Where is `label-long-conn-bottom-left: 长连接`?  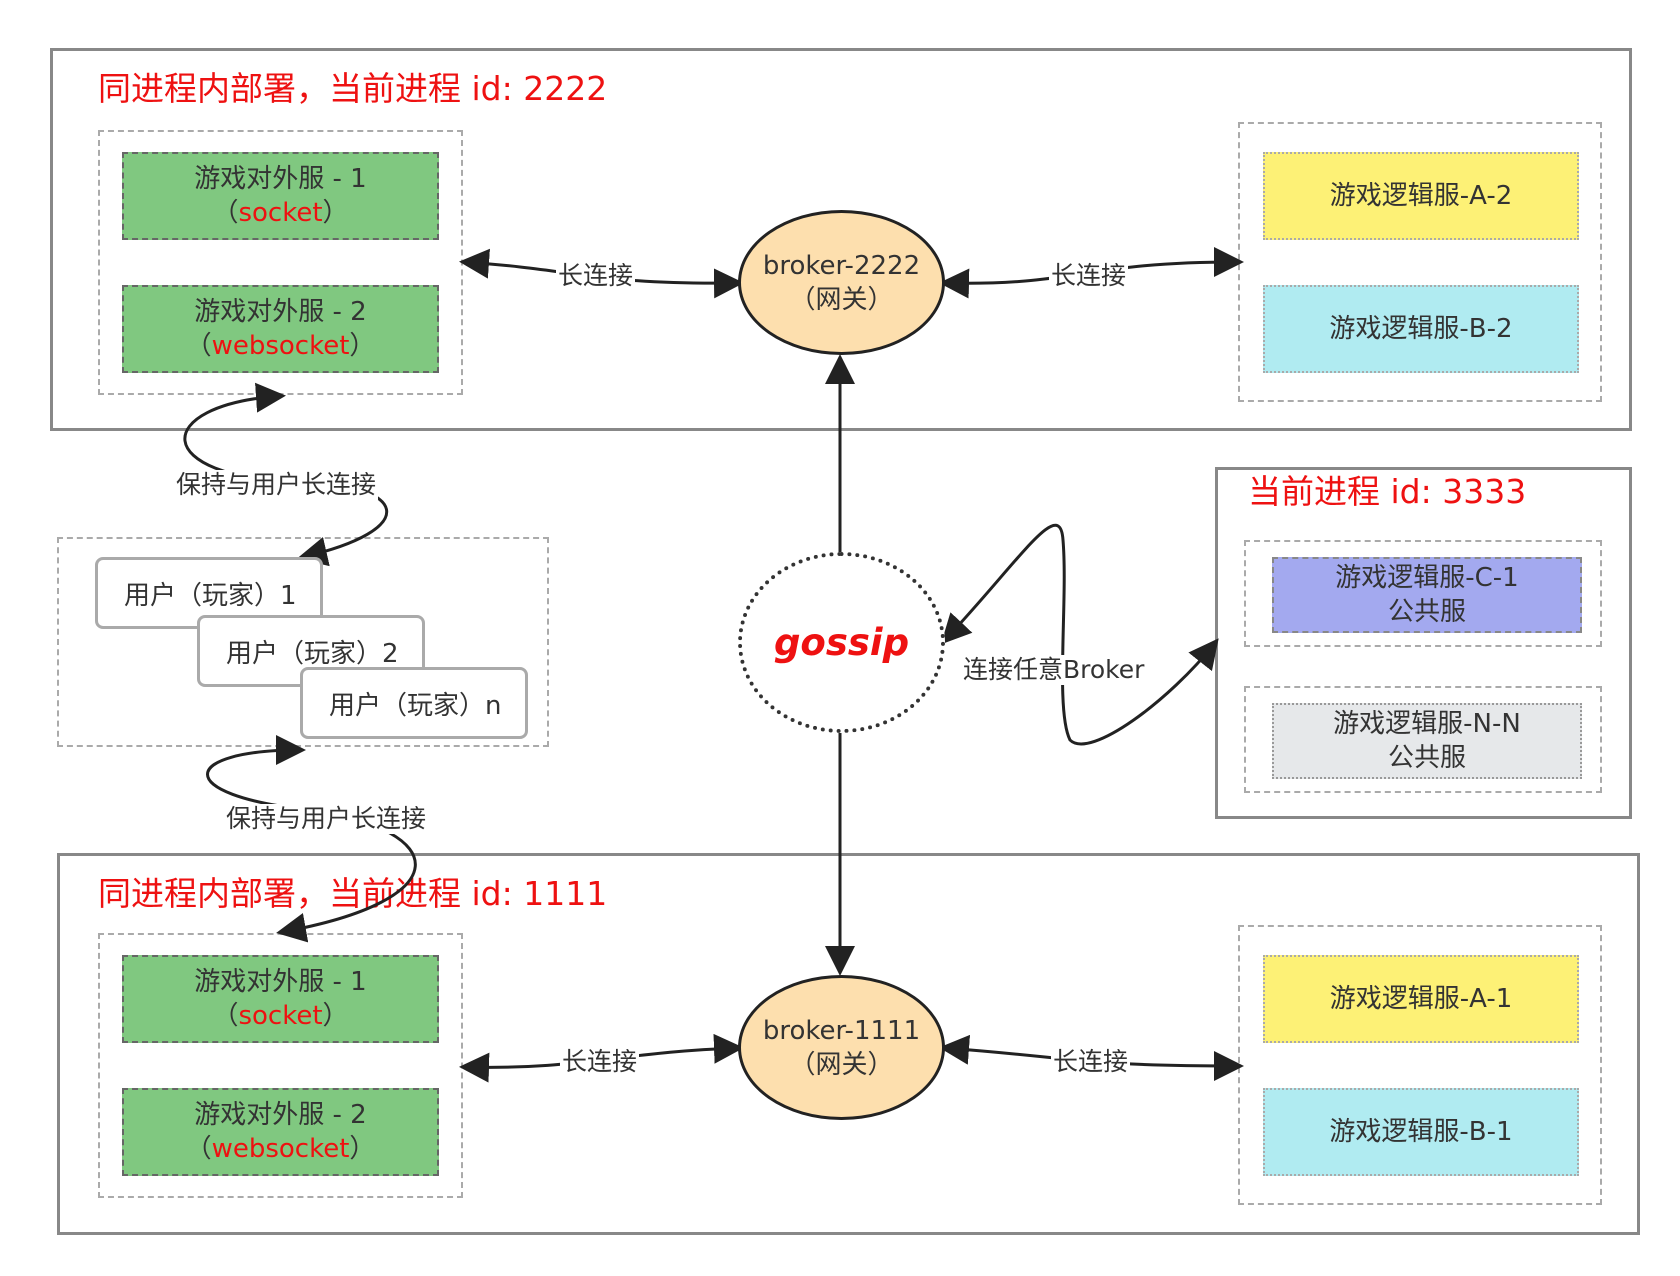
label-long-conn-bottom-left: 长连接 is located at coordinates (600, 1062).